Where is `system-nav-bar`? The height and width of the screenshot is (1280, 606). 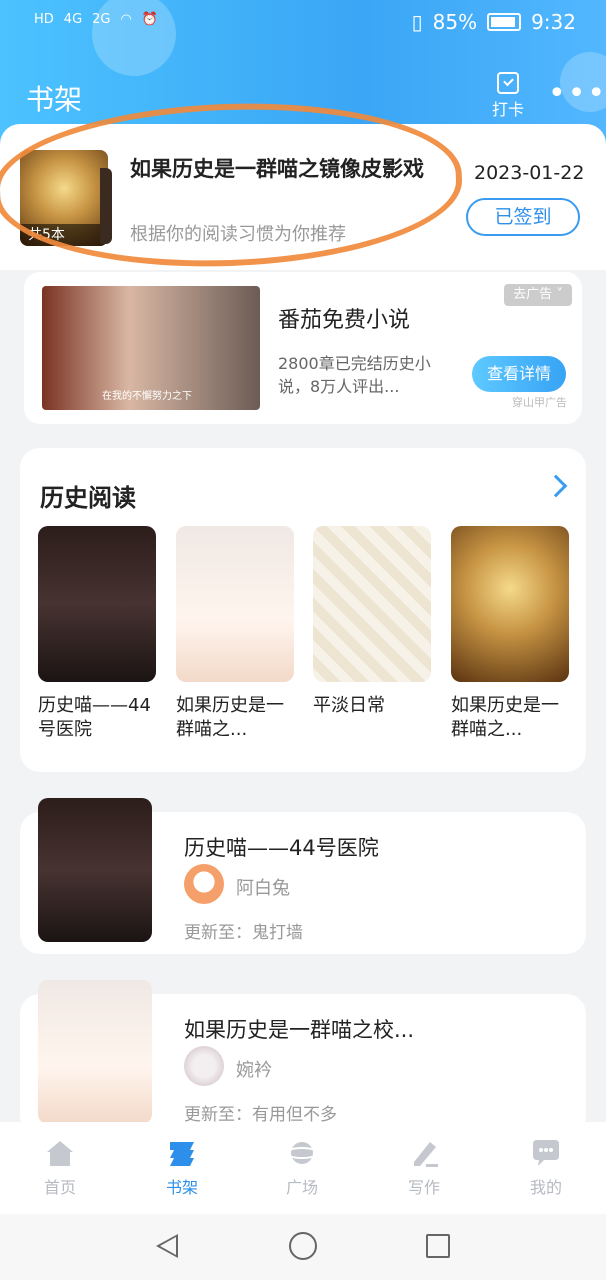 system-nav-bar is located at coordinates (303, 1247).